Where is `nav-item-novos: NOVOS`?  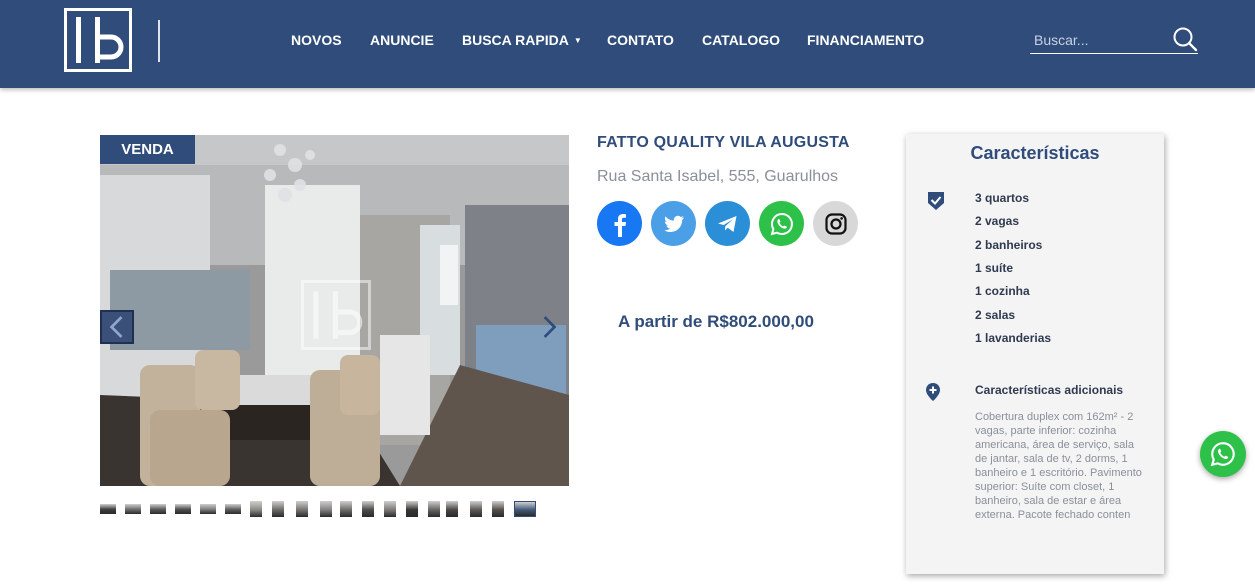
nav-item-novos: NOVOS is located at coordinates (316, 40).